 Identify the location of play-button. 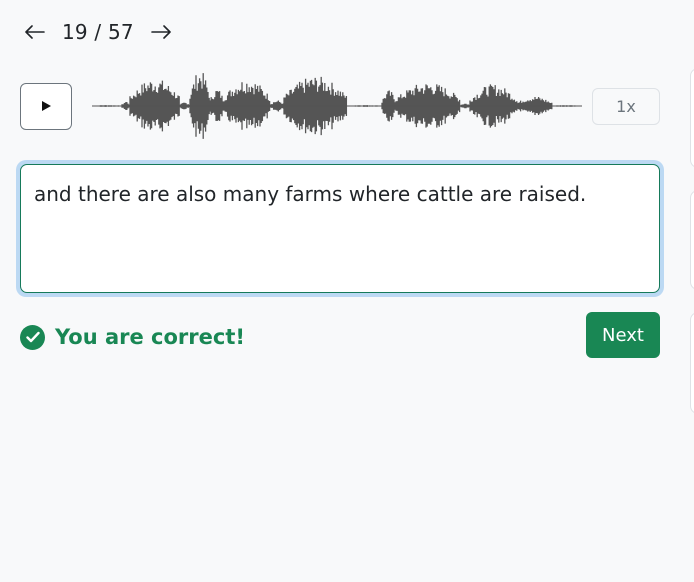
(46, 106).